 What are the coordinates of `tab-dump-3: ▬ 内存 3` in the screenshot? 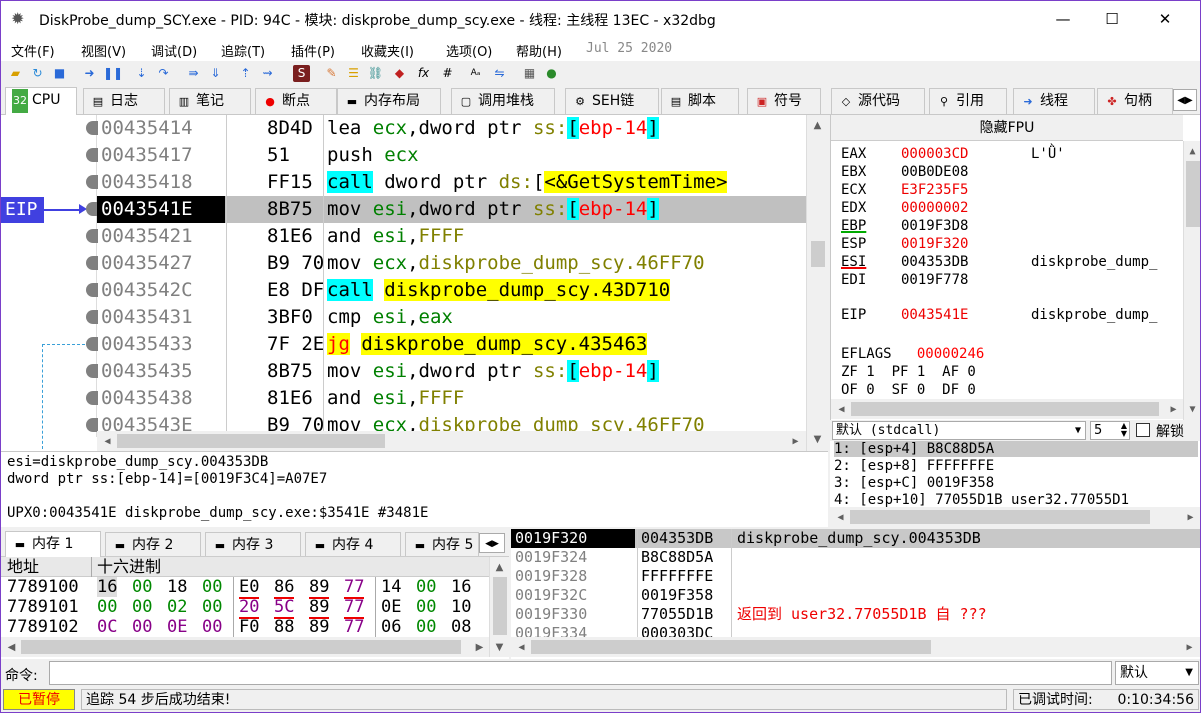 It's located at (253, 544).